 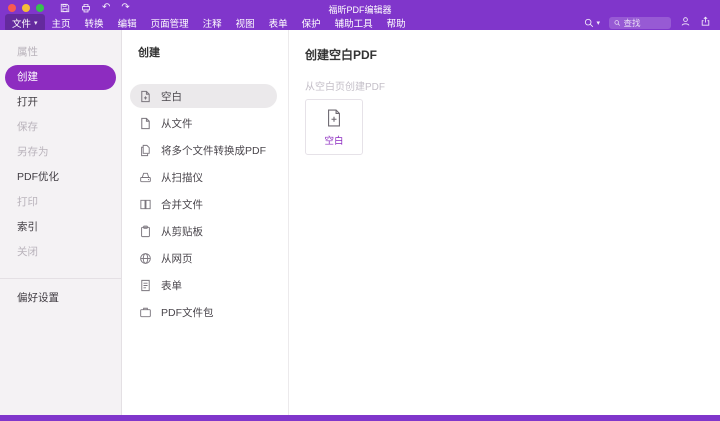 What do you see at coordinates (341, 55) in the screenshot?
I see `detail-title: 创建空白PDF` at bounding box center [341, 55].